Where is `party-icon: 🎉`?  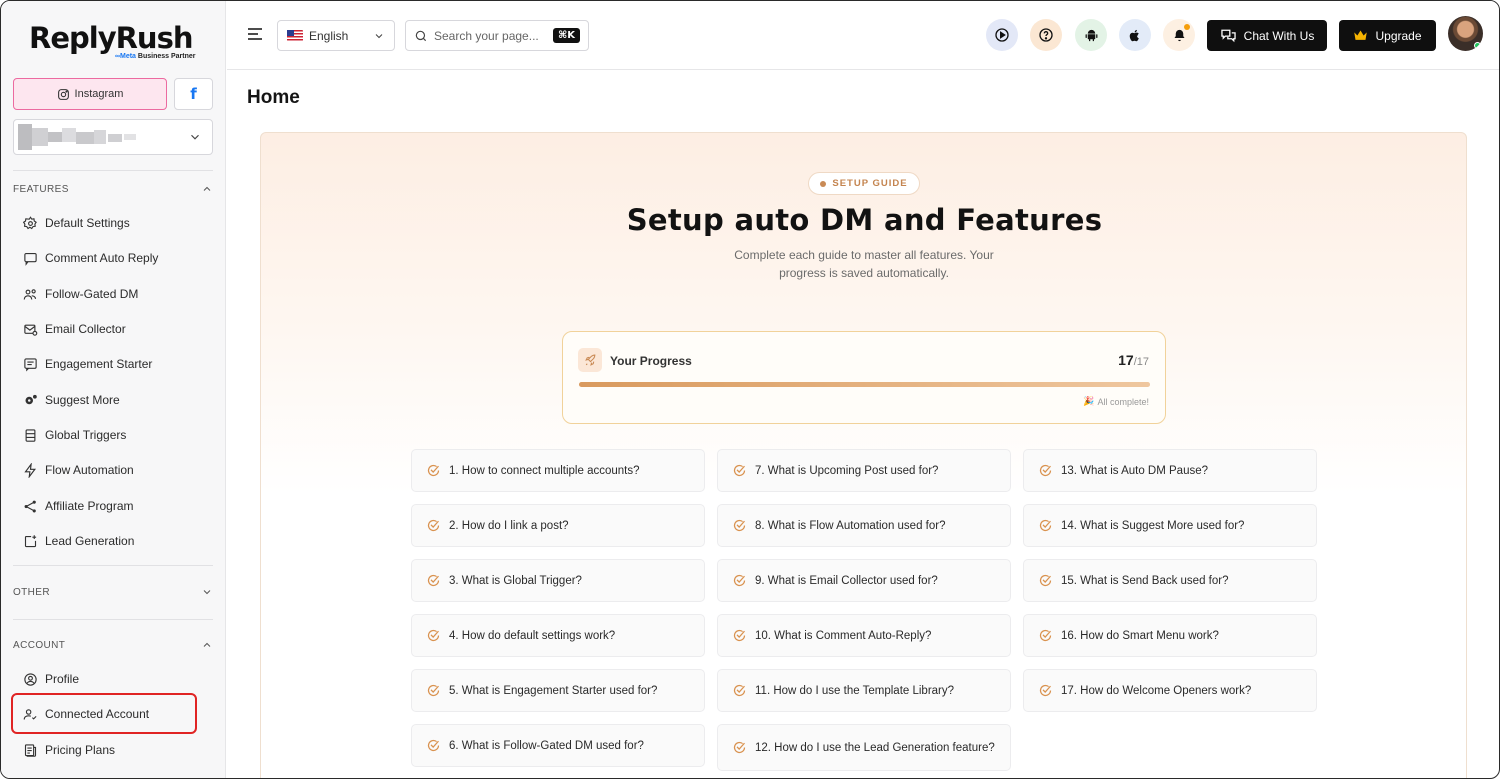 party-icon: 🎉 is located at coordinates (1089, 401).